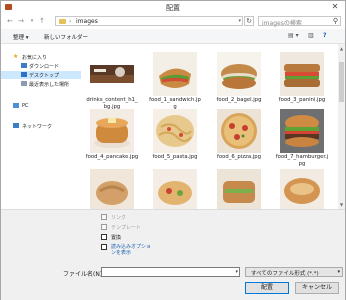  Describe the element at coordinates (41, 66) in the screenshot. I see `nav-downloads: ダウンロード` at that location.